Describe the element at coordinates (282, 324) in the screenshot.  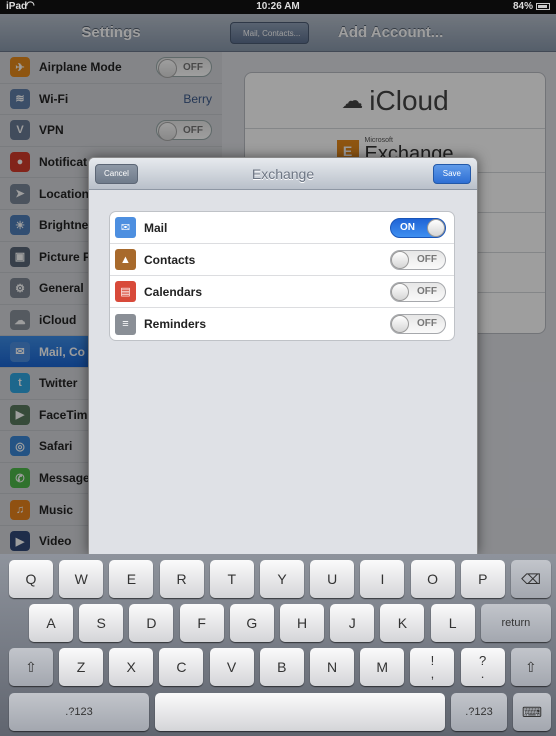
I see `sync-row-reminders: ≡ Reminders OFF` at that location.